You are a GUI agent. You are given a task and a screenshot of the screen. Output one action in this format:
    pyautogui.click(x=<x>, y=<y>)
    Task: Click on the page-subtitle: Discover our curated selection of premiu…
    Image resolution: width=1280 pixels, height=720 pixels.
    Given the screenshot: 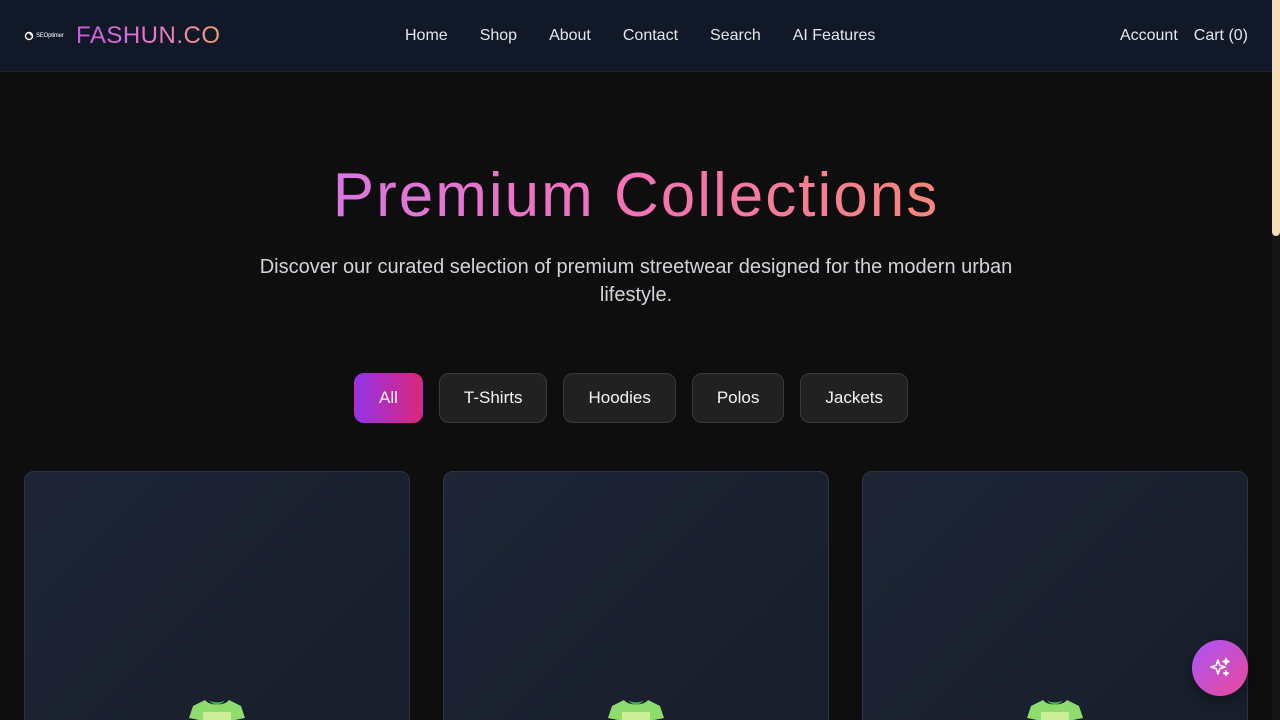 What is the action you would take?
    pyautogui.click(x=636, y=281)
    